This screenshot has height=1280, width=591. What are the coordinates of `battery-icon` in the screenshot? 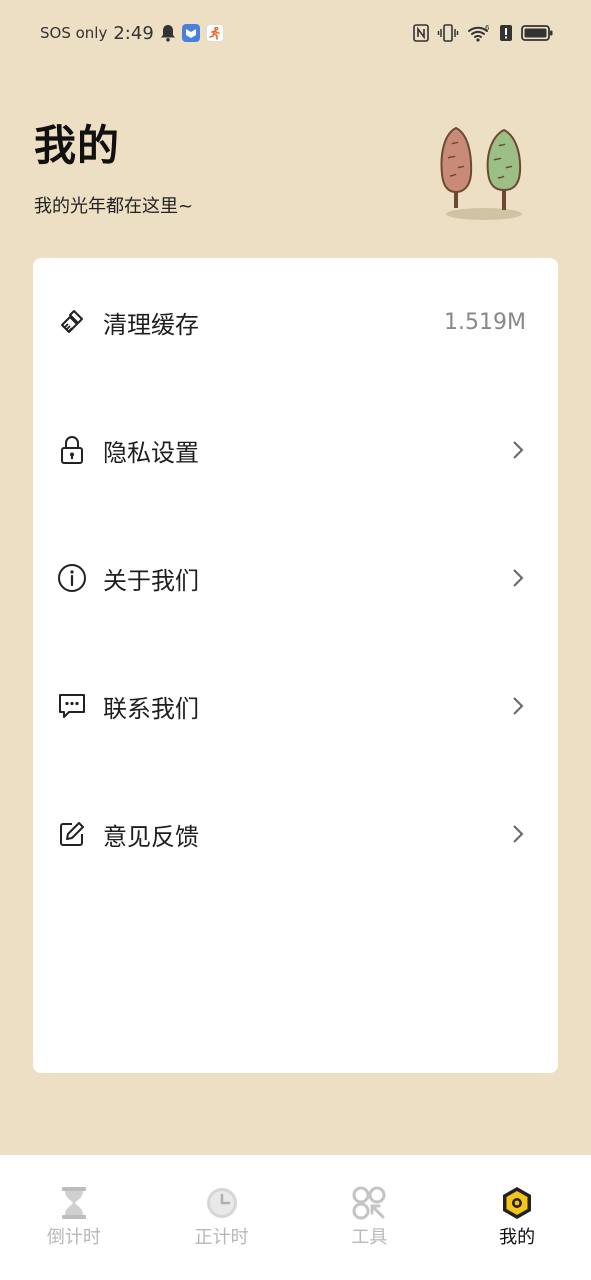 It's located at (537, 33).